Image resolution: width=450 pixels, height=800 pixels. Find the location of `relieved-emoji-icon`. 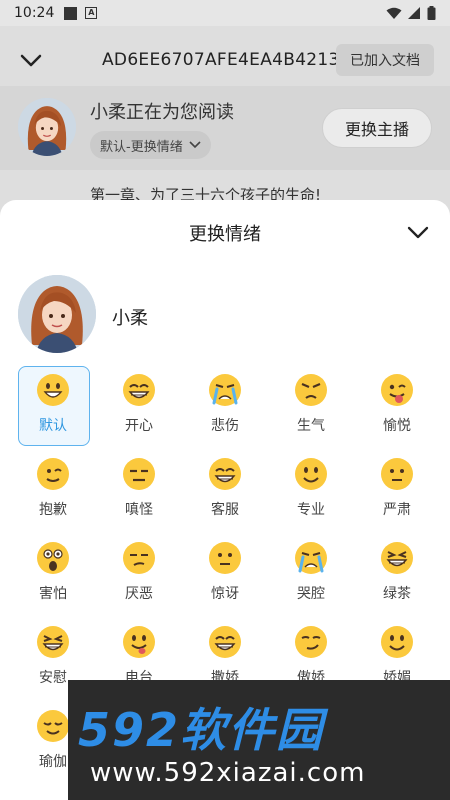

relieved-emoji-icon is located at coordinates (53, 726).